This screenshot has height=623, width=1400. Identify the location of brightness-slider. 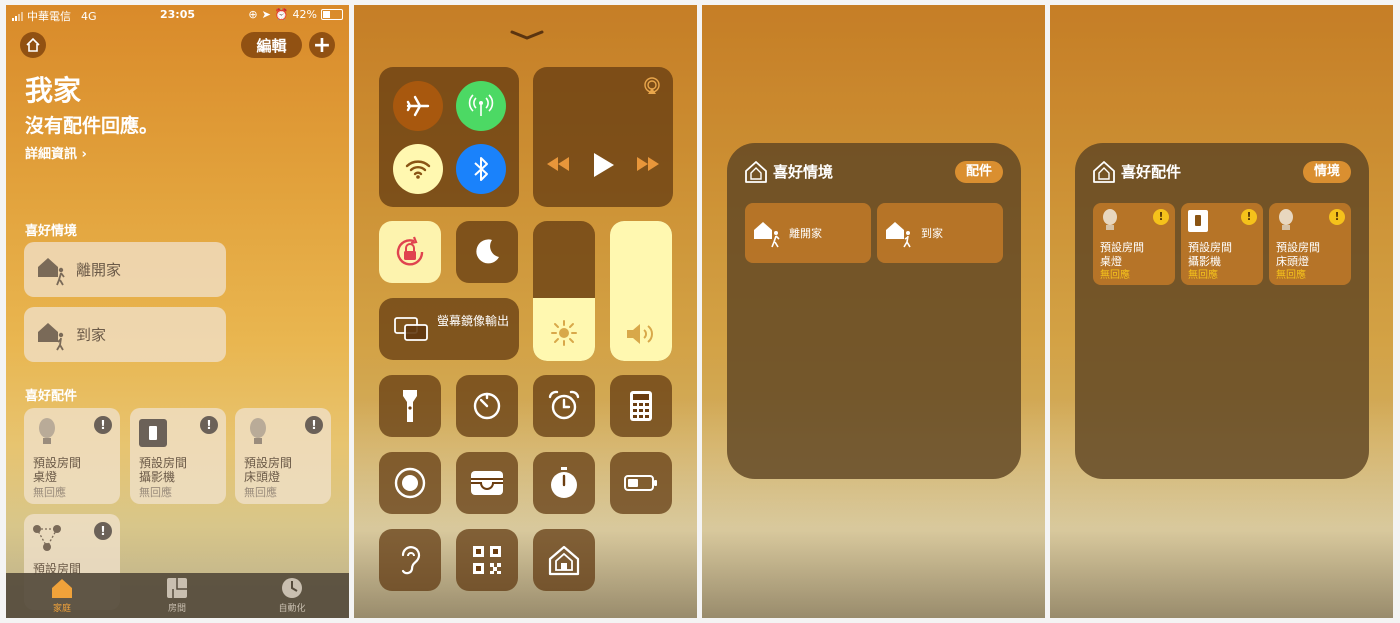
(564, 291).